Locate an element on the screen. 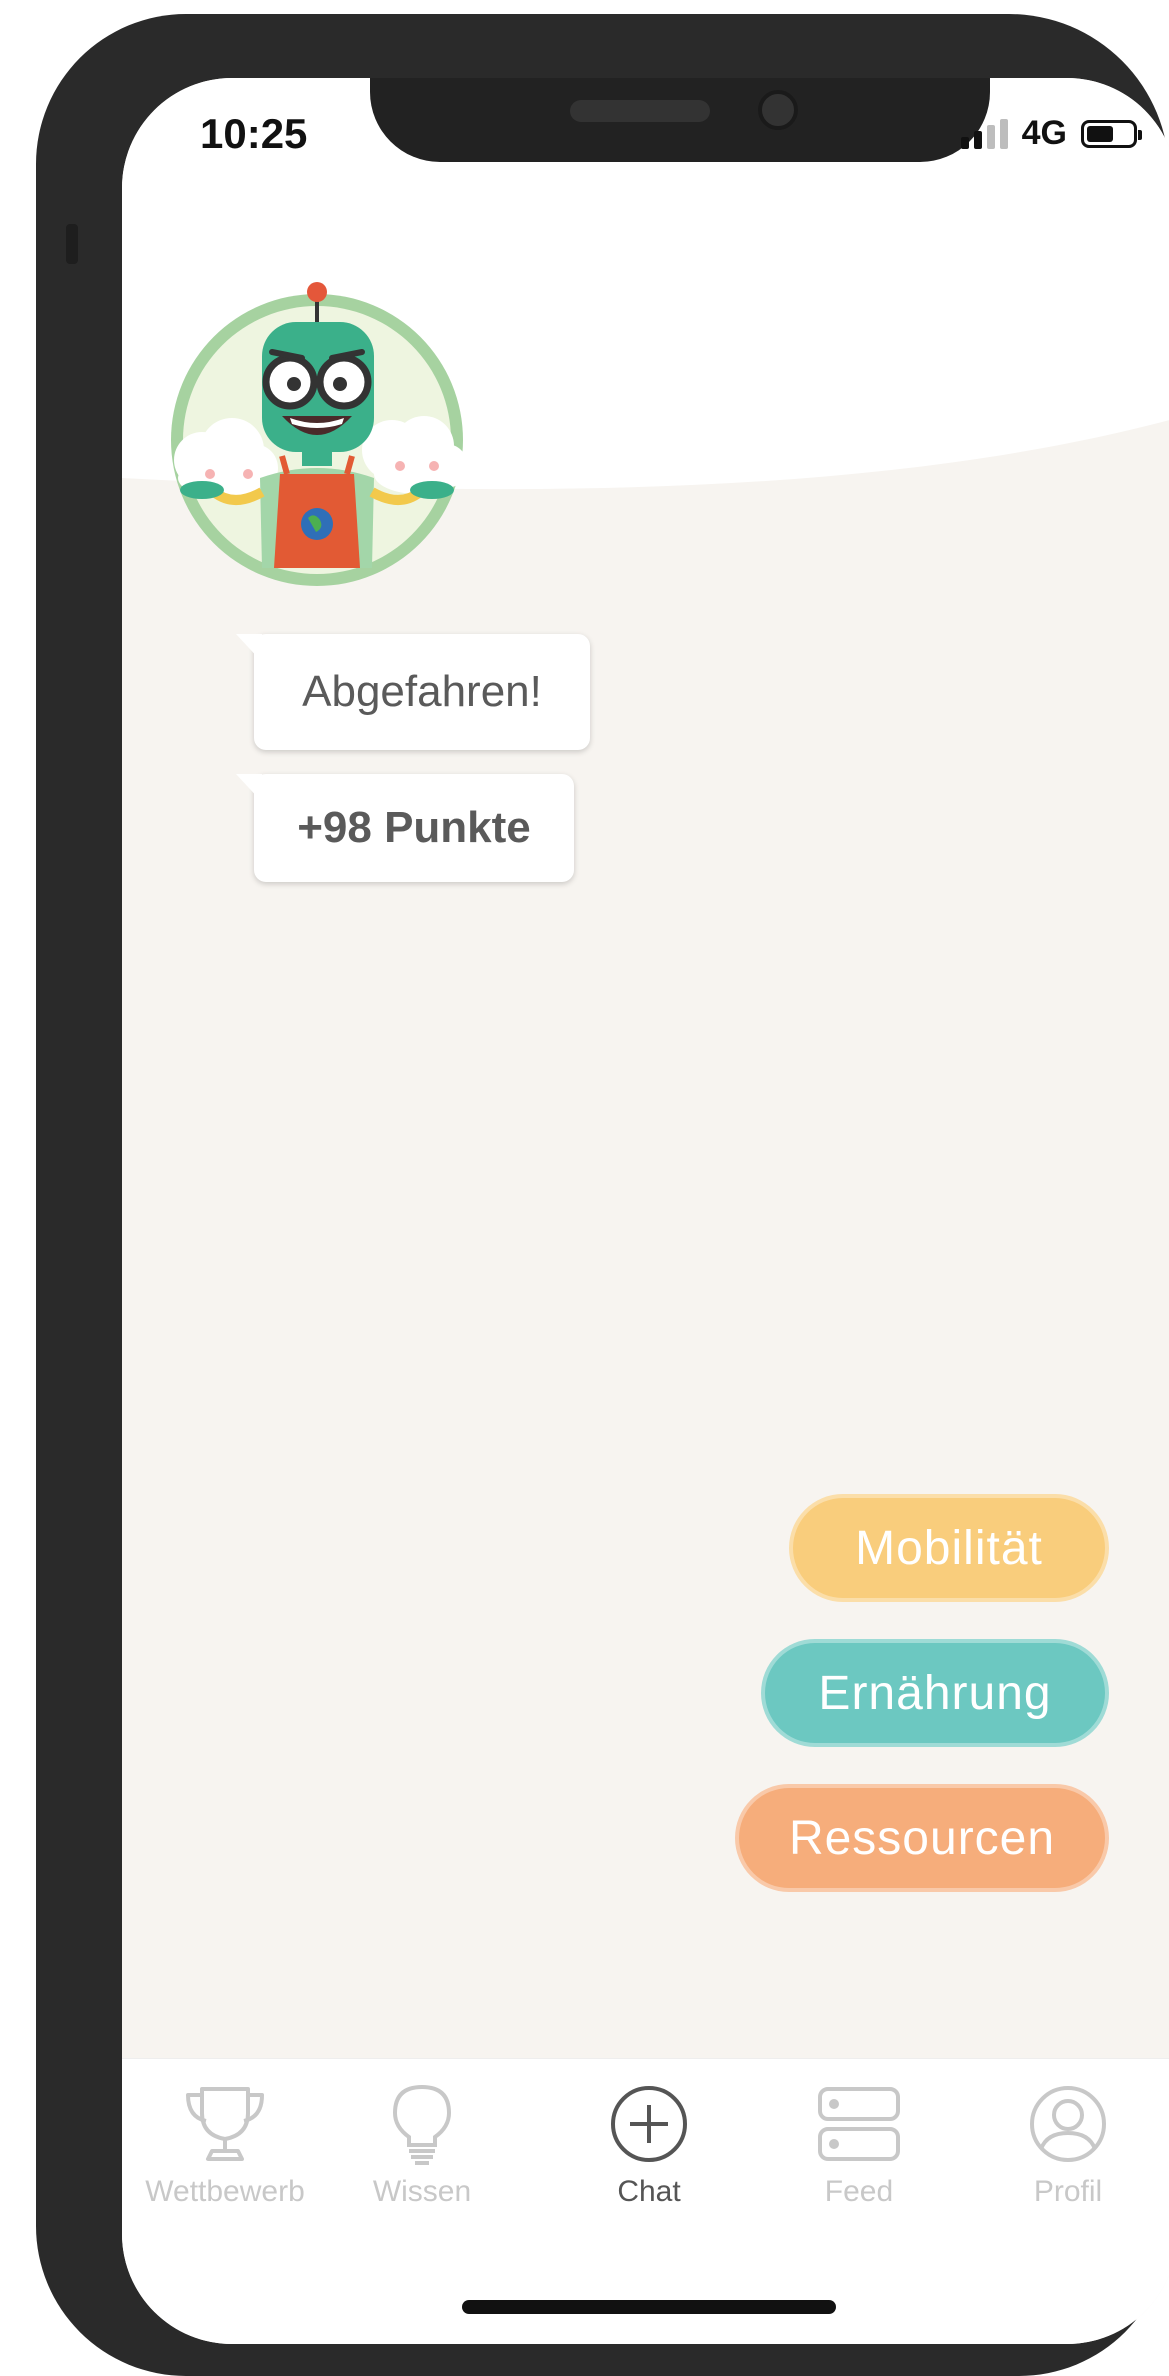 This screenshot has width=1169, height=2376. signal-icon is located at coordinates (984, 133).